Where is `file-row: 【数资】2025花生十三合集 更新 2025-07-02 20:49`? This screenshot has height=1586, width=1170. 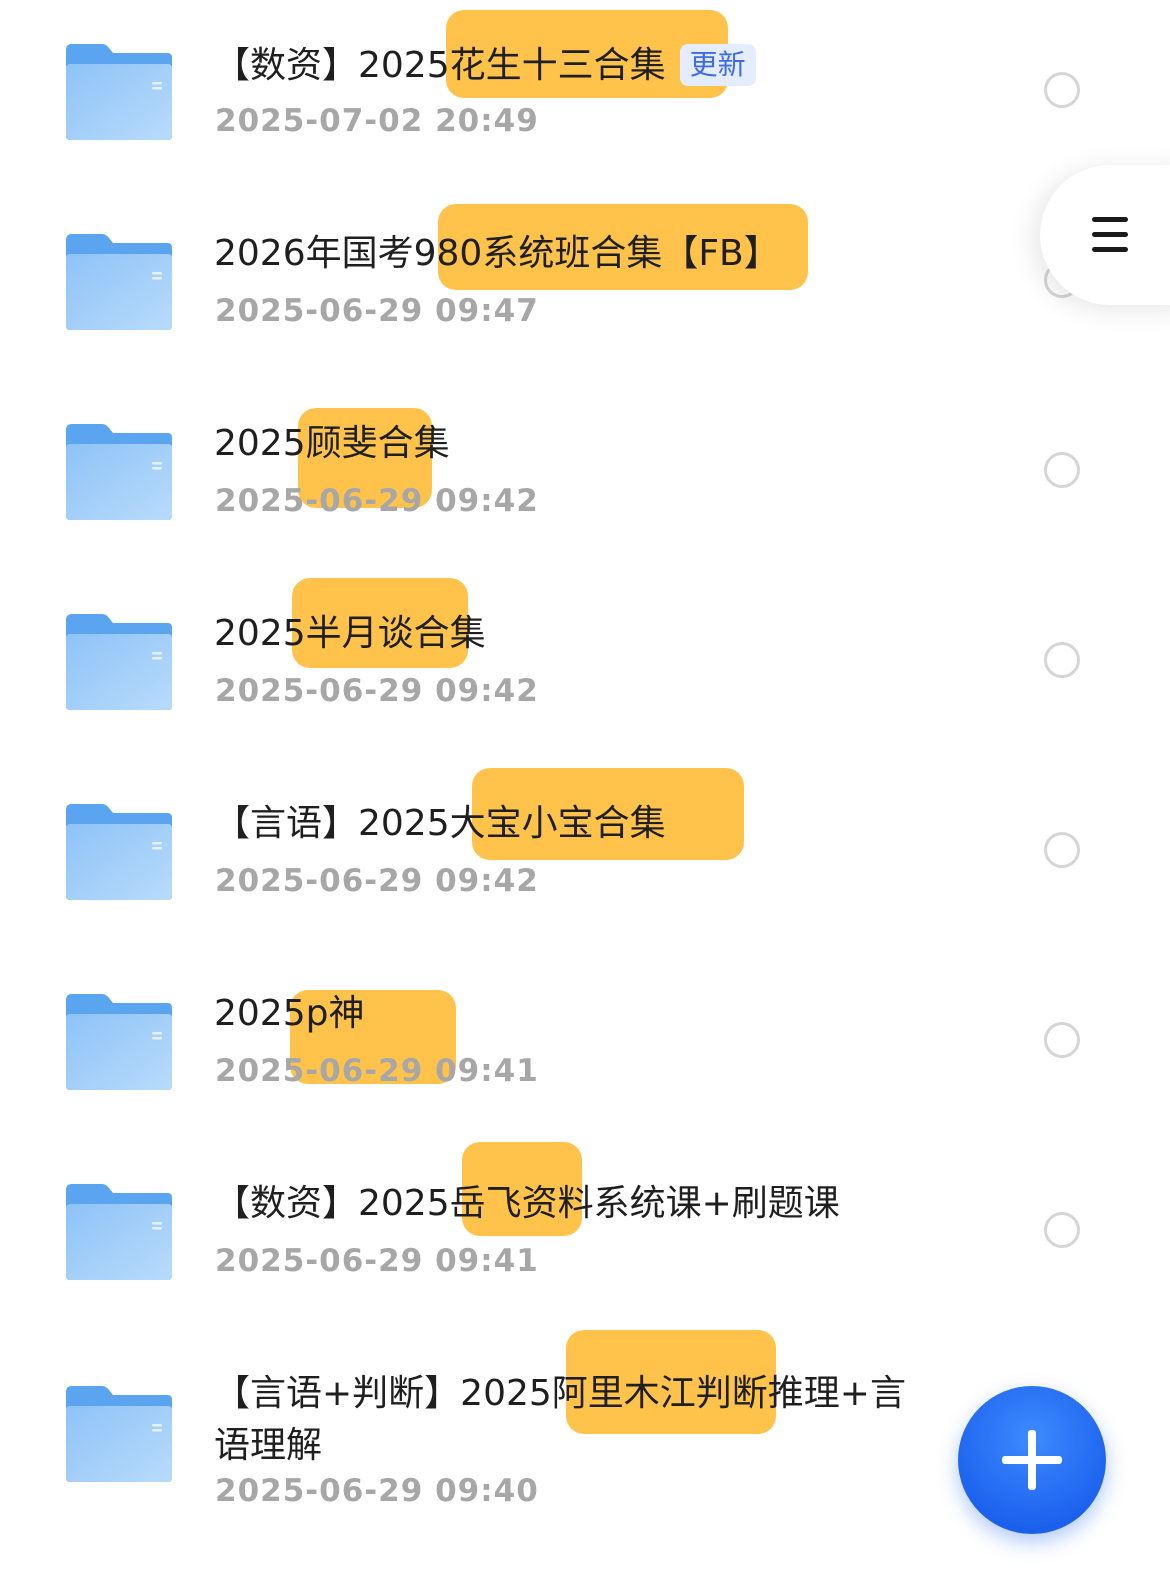 file-row: 【数资】2025花生十三合集 更新 2025-07-02 20:49 is located at coordinates (540, 90).